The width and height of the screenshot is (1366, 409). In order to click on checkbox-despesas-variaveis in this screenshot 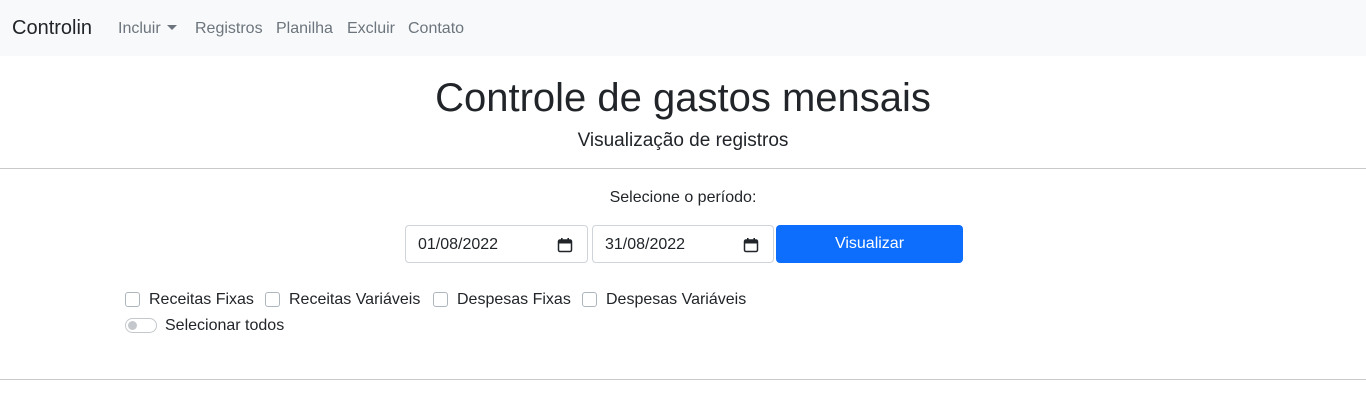, I will do `click(589, 299)`.